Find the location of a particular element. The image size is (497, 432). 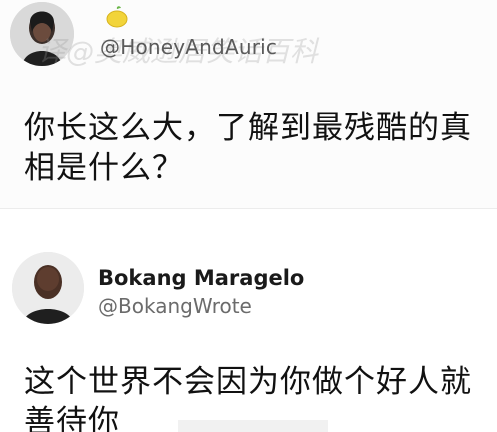

user-handle: @BokangWrote is located at coordinates (175, 306).